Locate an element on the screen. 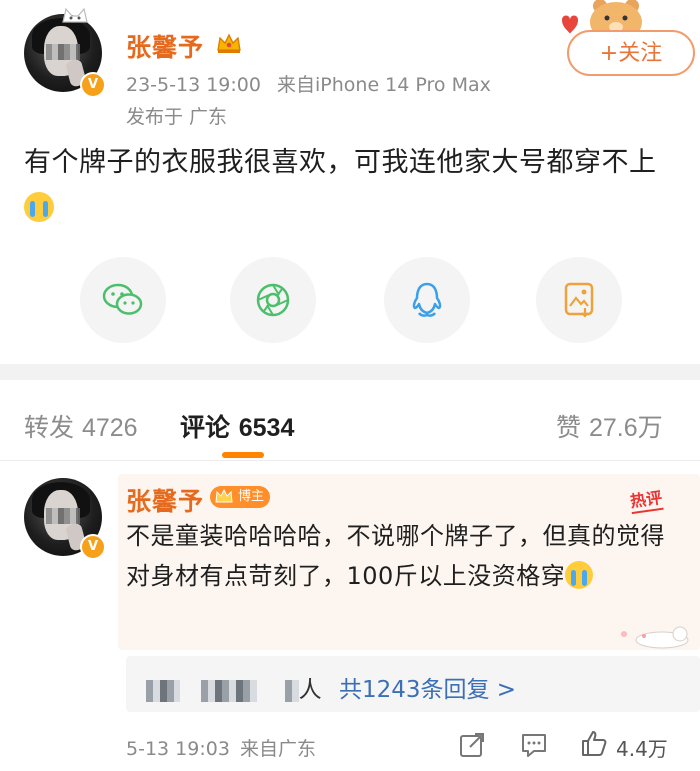  post-meta-line: 23-5-13 19:00 来自iPhone 14 Pro Max is located at coordinates (308, 83).